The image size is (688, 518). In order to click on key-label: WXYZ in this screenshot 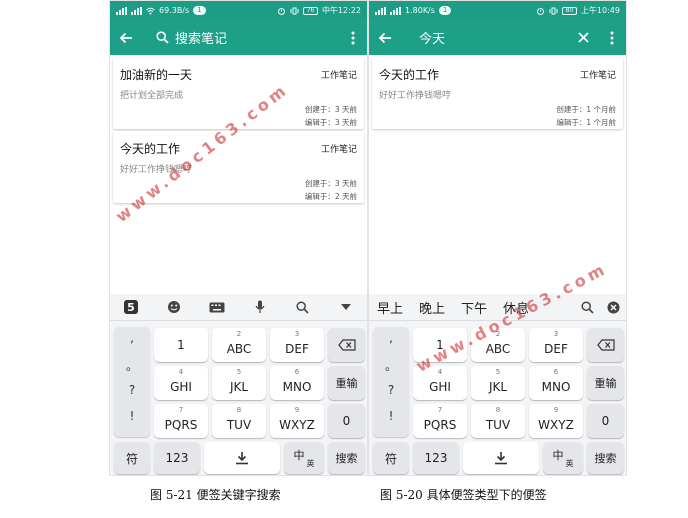, I will do `click(556, 424)`.